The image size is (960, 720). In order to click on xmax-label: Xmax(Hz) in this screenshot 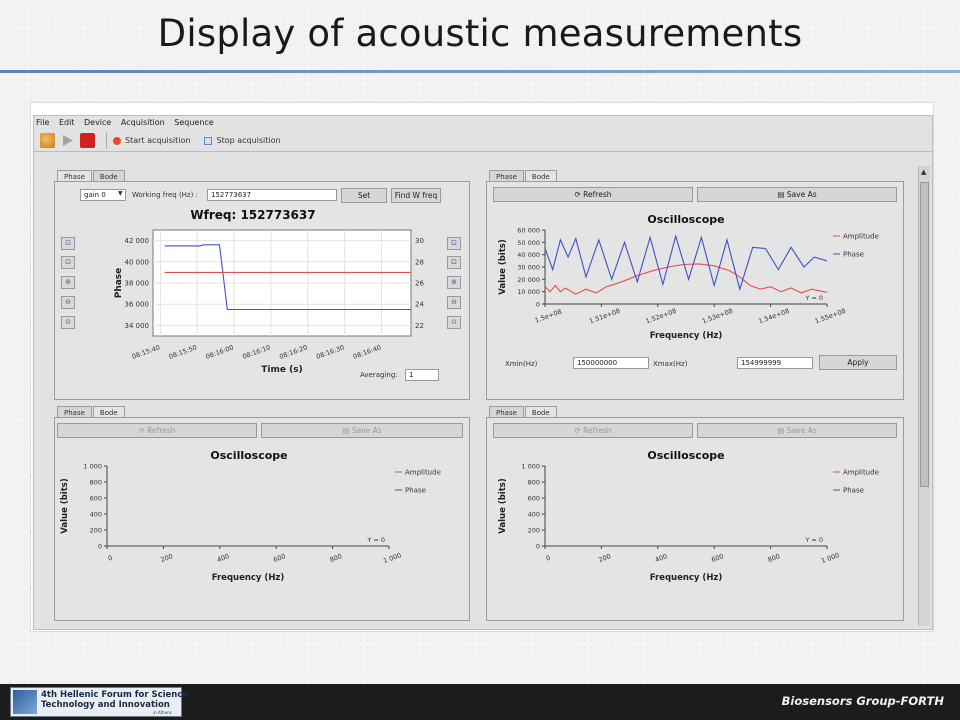, I will do `click(670, 364)`.